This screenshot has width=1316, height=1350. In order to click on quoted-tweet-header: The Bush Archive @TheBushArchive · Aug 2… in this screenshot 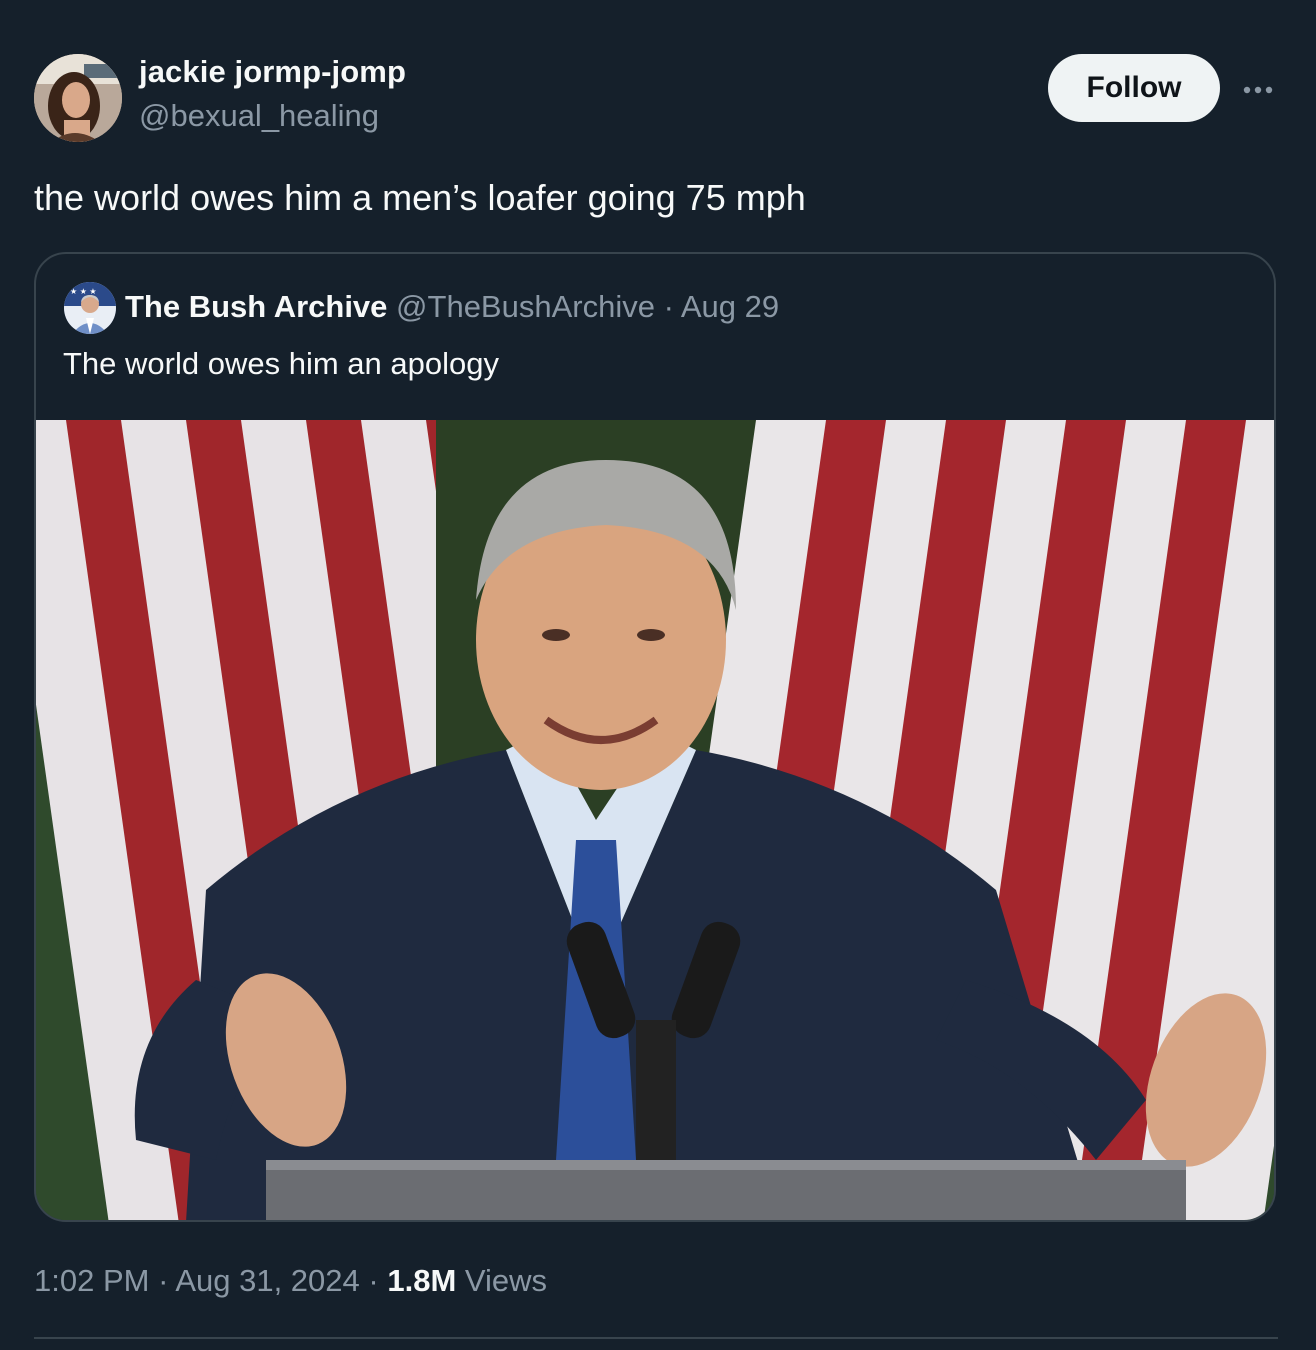, I will do `click(452, 307)`.